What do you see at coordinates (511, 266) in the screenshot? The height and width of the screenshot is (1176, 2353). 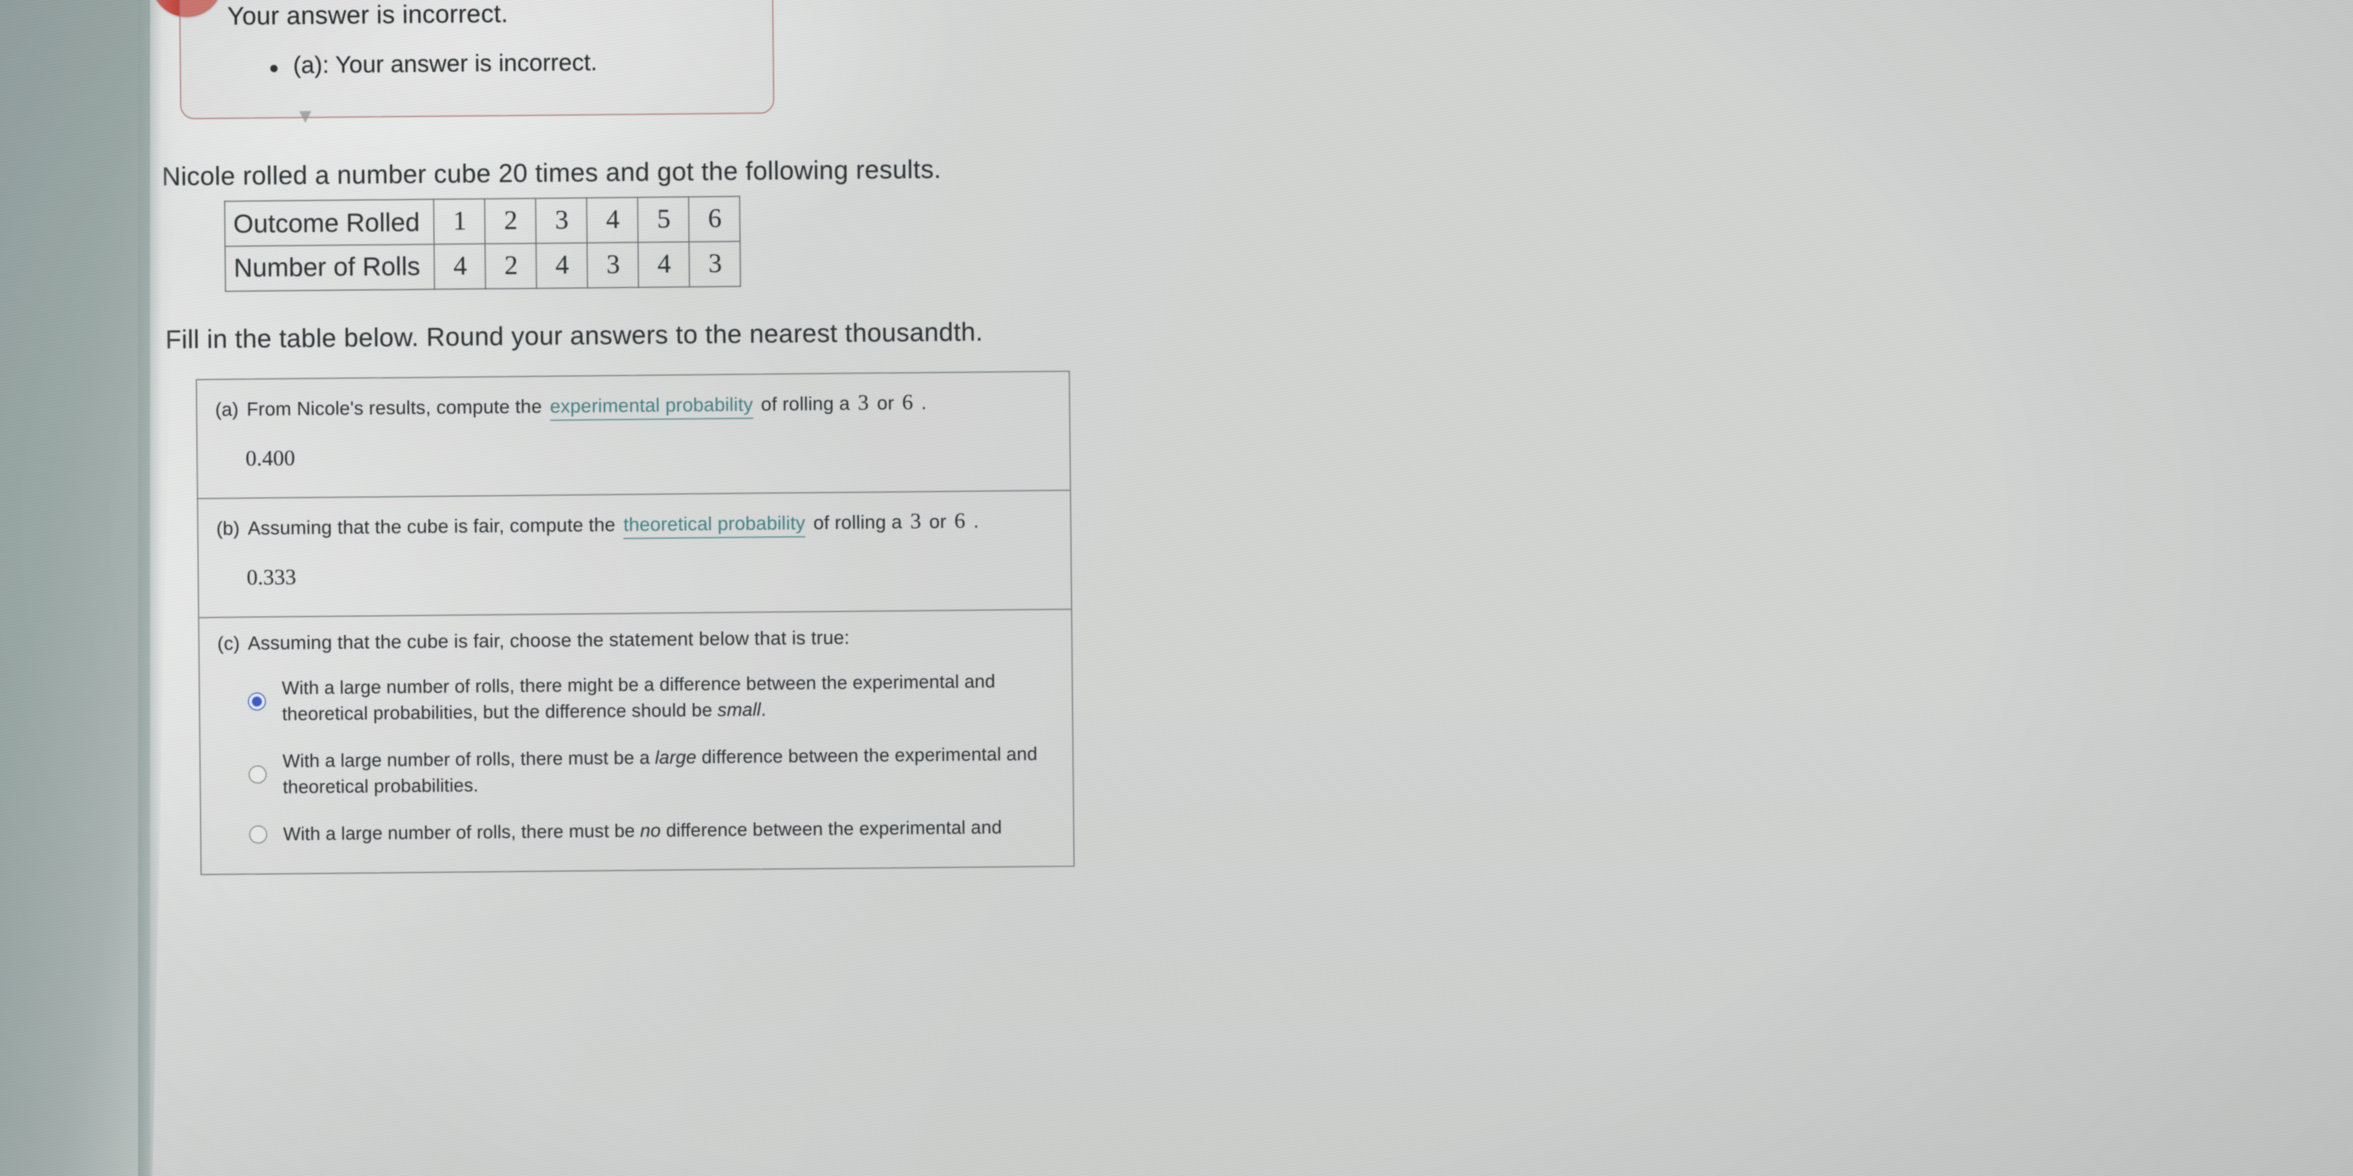 I see `roll-count-cell: 2` at bounding box center [511, 266].